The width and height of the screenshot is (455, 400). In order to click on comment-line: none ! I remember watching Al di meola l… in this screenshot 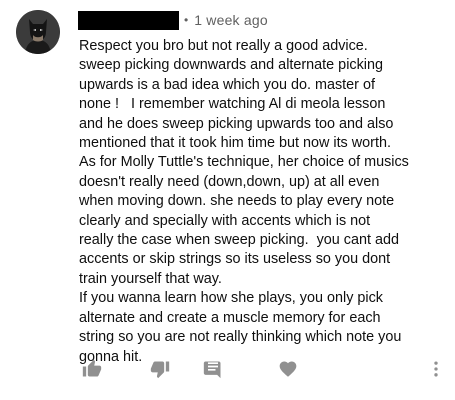, I will do `click(232, 104)`.